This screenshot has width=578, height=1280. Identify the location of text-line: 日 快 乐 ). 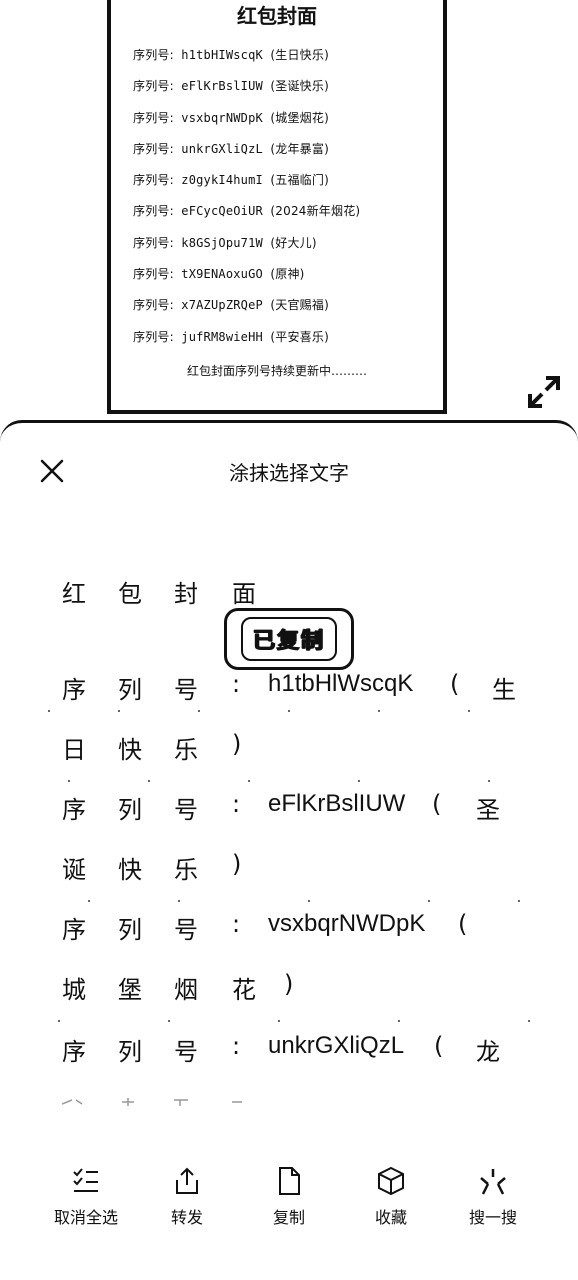
(302, 750).